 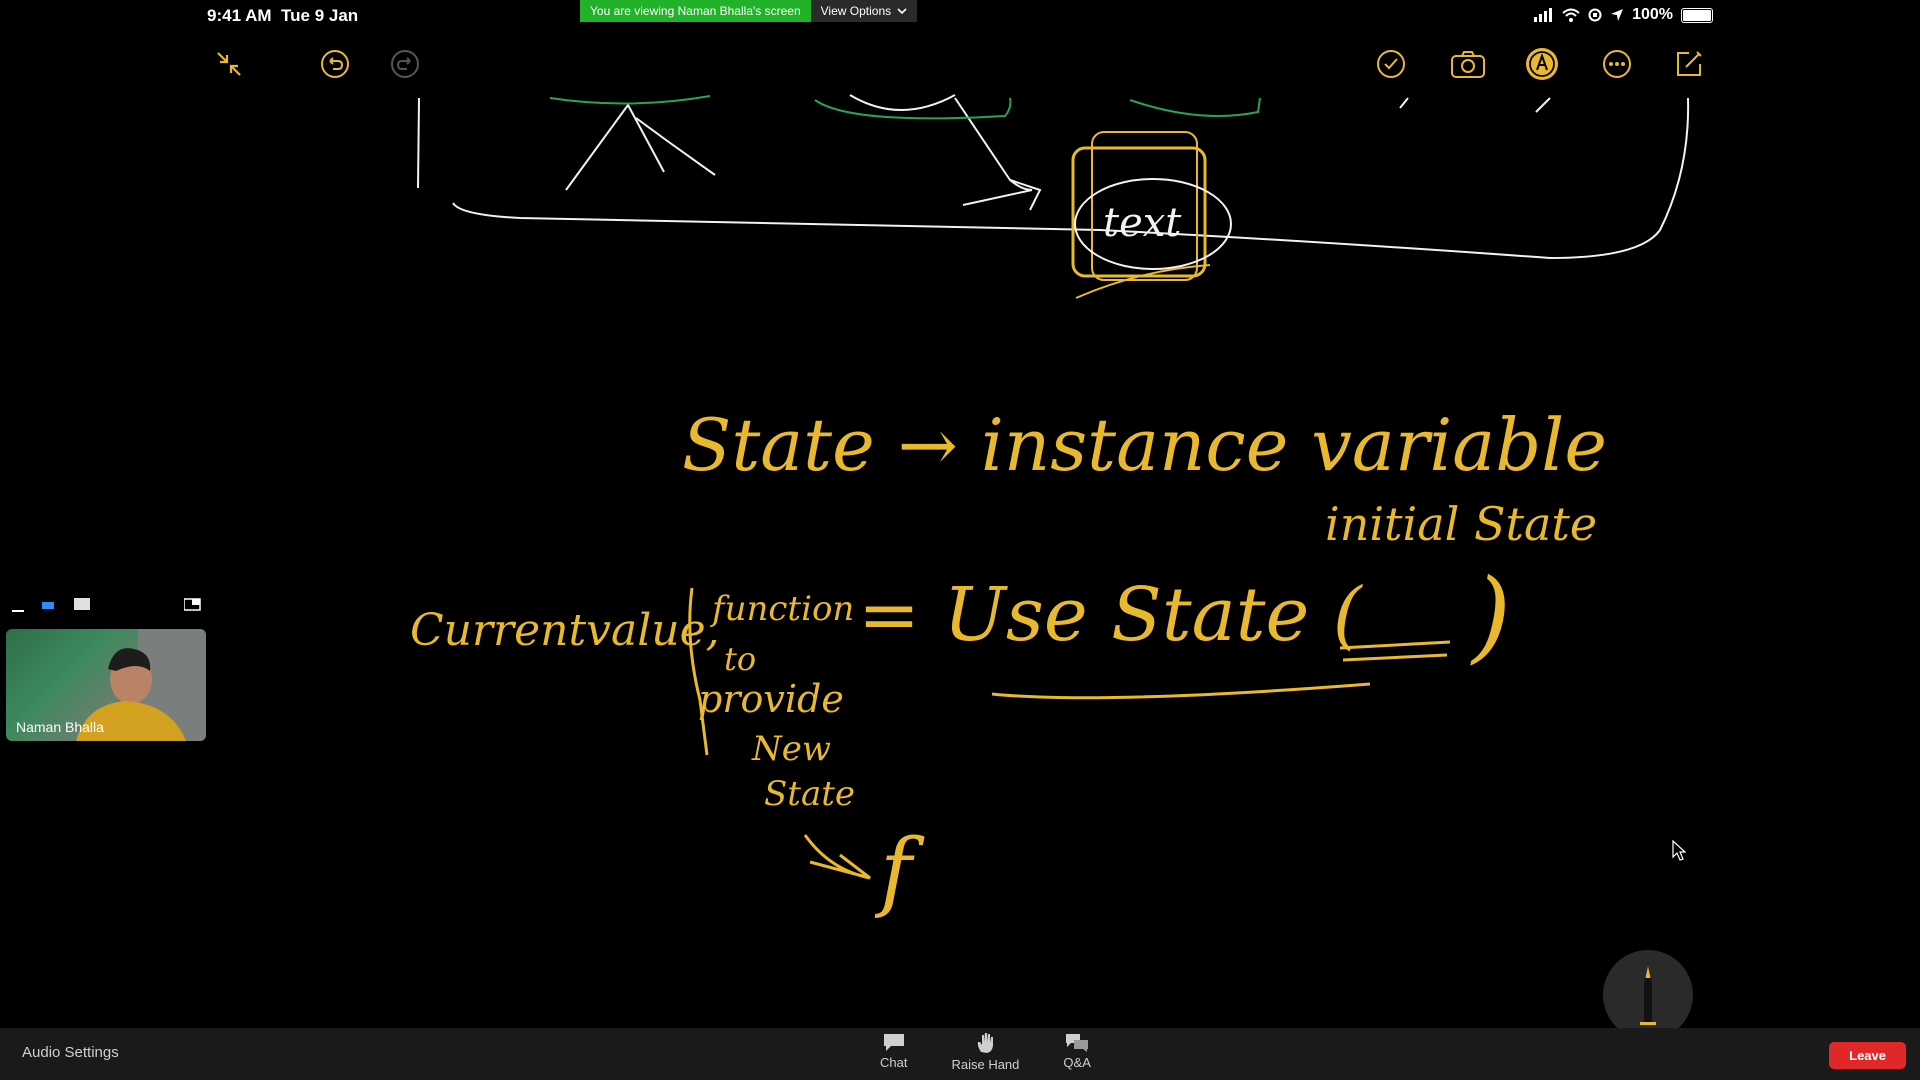 I want to click on fn-glyph: f, so click(x=899, y=871).